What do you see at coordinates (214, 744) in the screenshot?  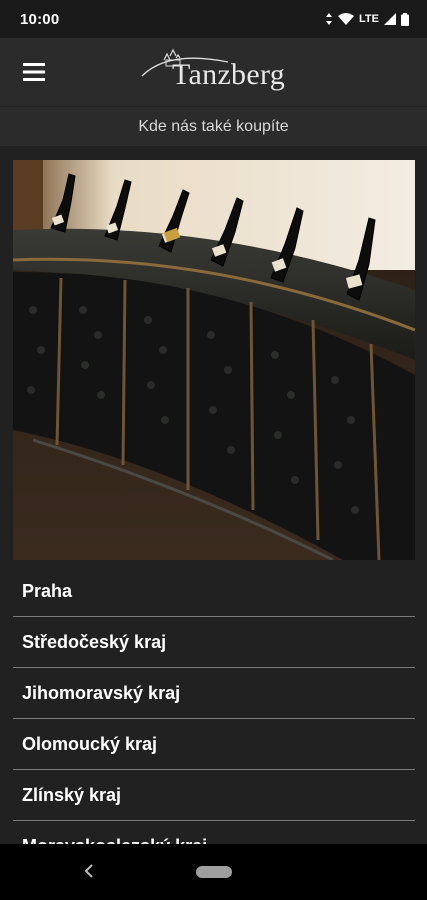 I see `region-item-olomoucky: Olomoucký kraj` at bounding box center [214, 744].